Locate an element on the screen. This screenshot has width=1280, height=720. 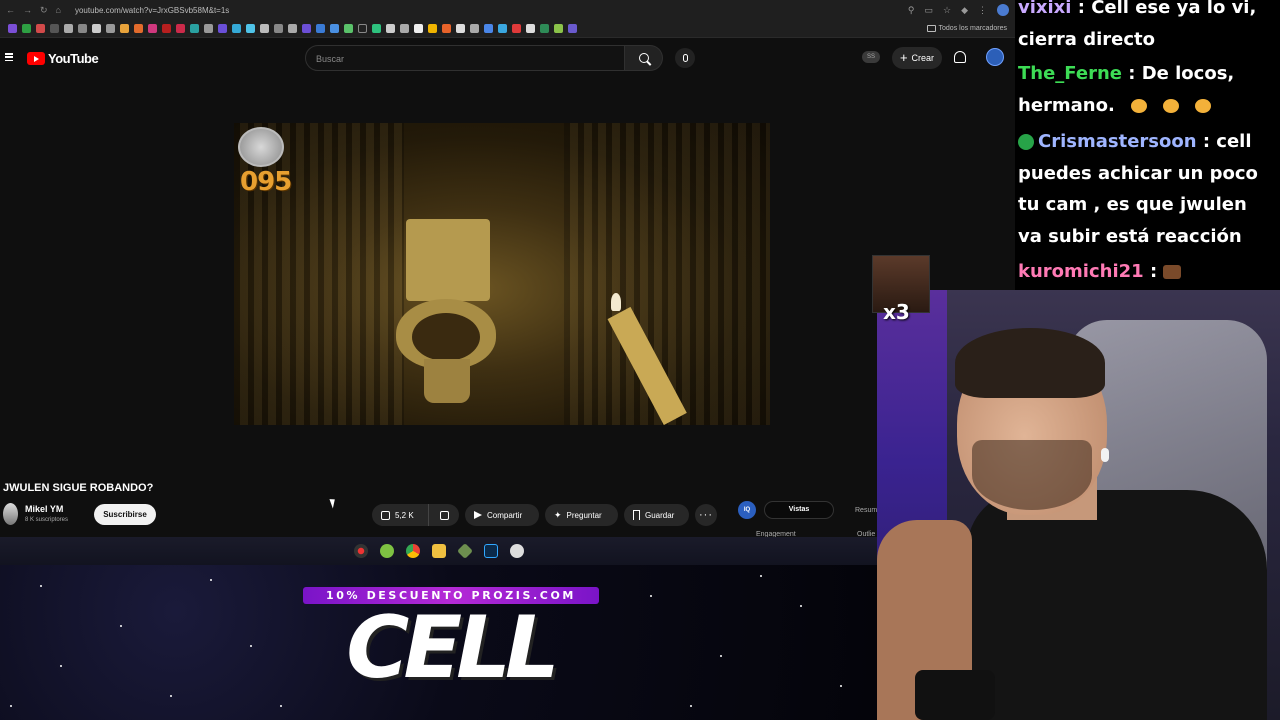
profile-icon is located at coordinates (1003, 10).